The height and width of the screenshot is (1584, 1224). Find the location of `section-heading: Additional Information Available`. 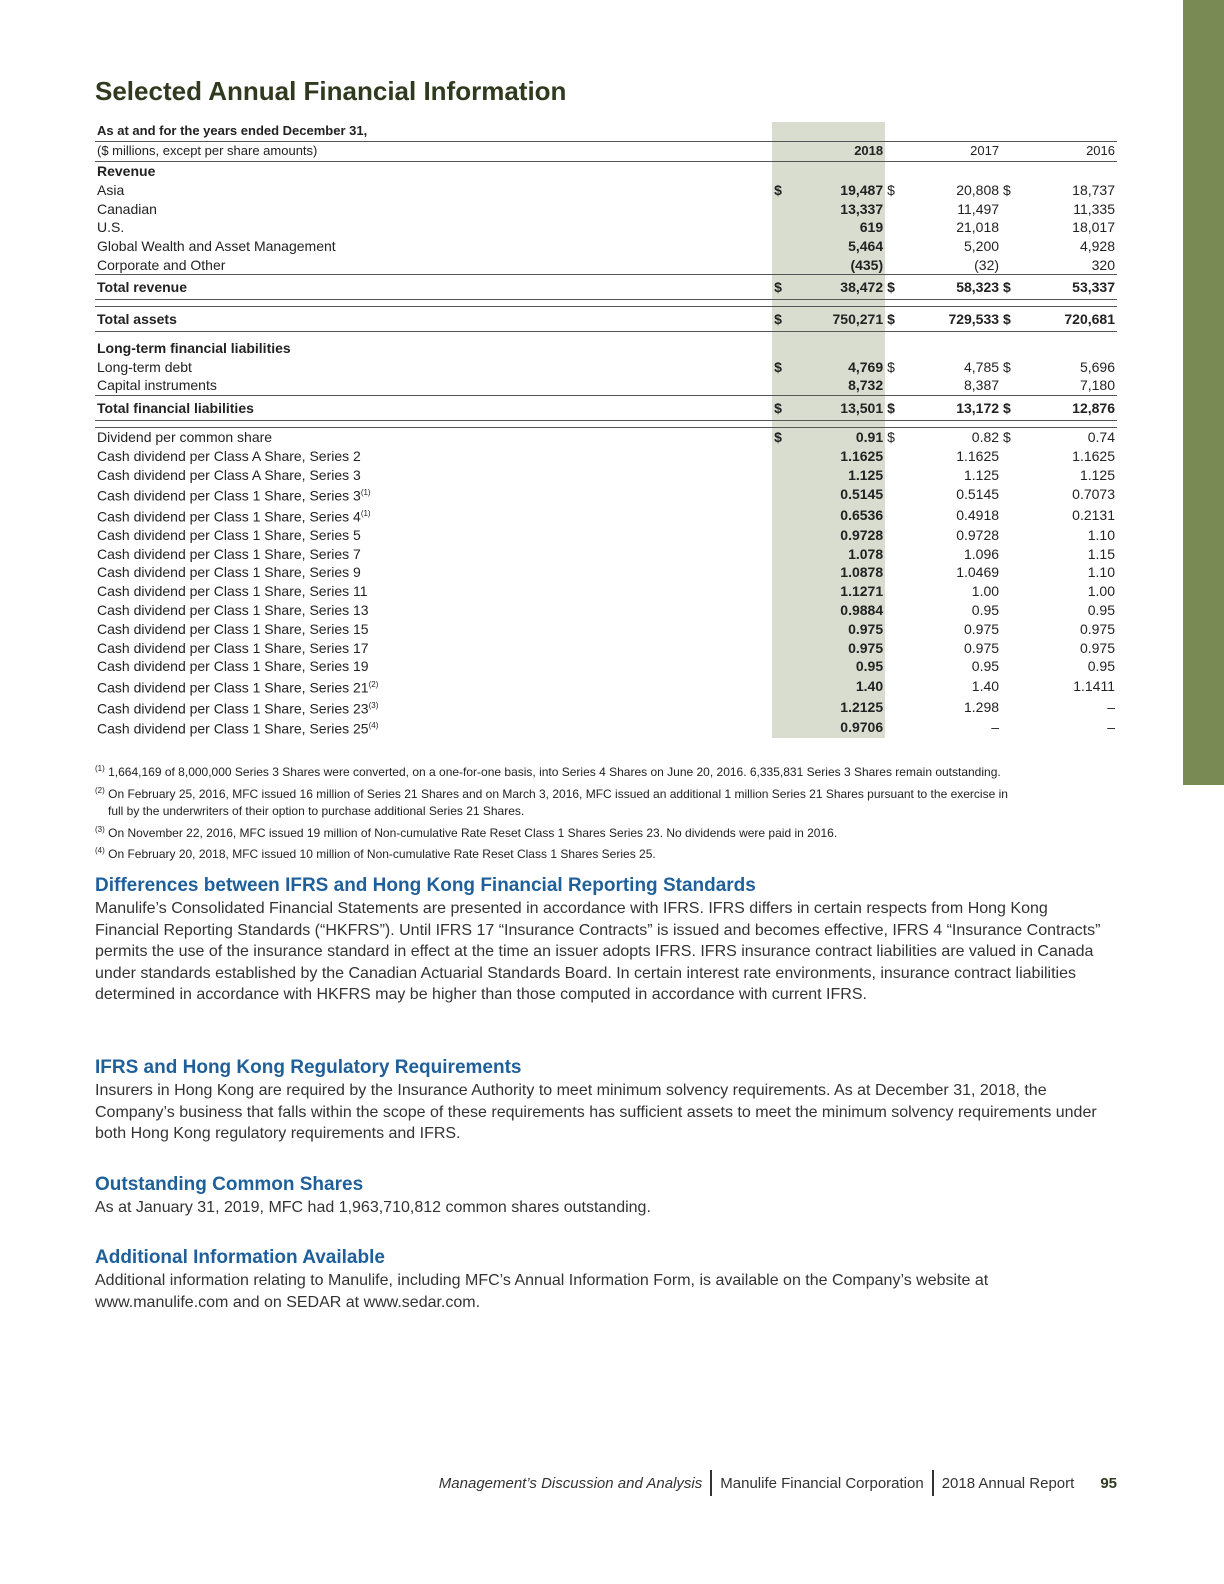

section-heading: Additional Information Available is located at coordinates (240, 1257).